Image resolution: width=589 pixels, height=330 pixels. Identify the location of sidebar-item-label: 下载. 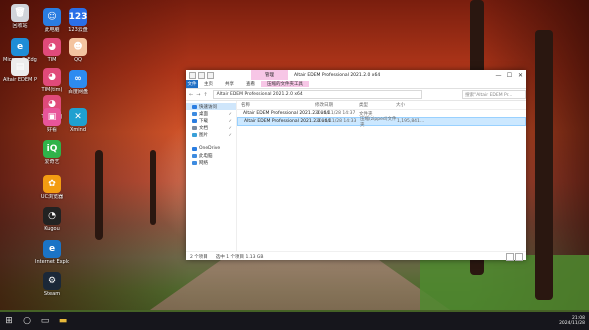
(203, 121).